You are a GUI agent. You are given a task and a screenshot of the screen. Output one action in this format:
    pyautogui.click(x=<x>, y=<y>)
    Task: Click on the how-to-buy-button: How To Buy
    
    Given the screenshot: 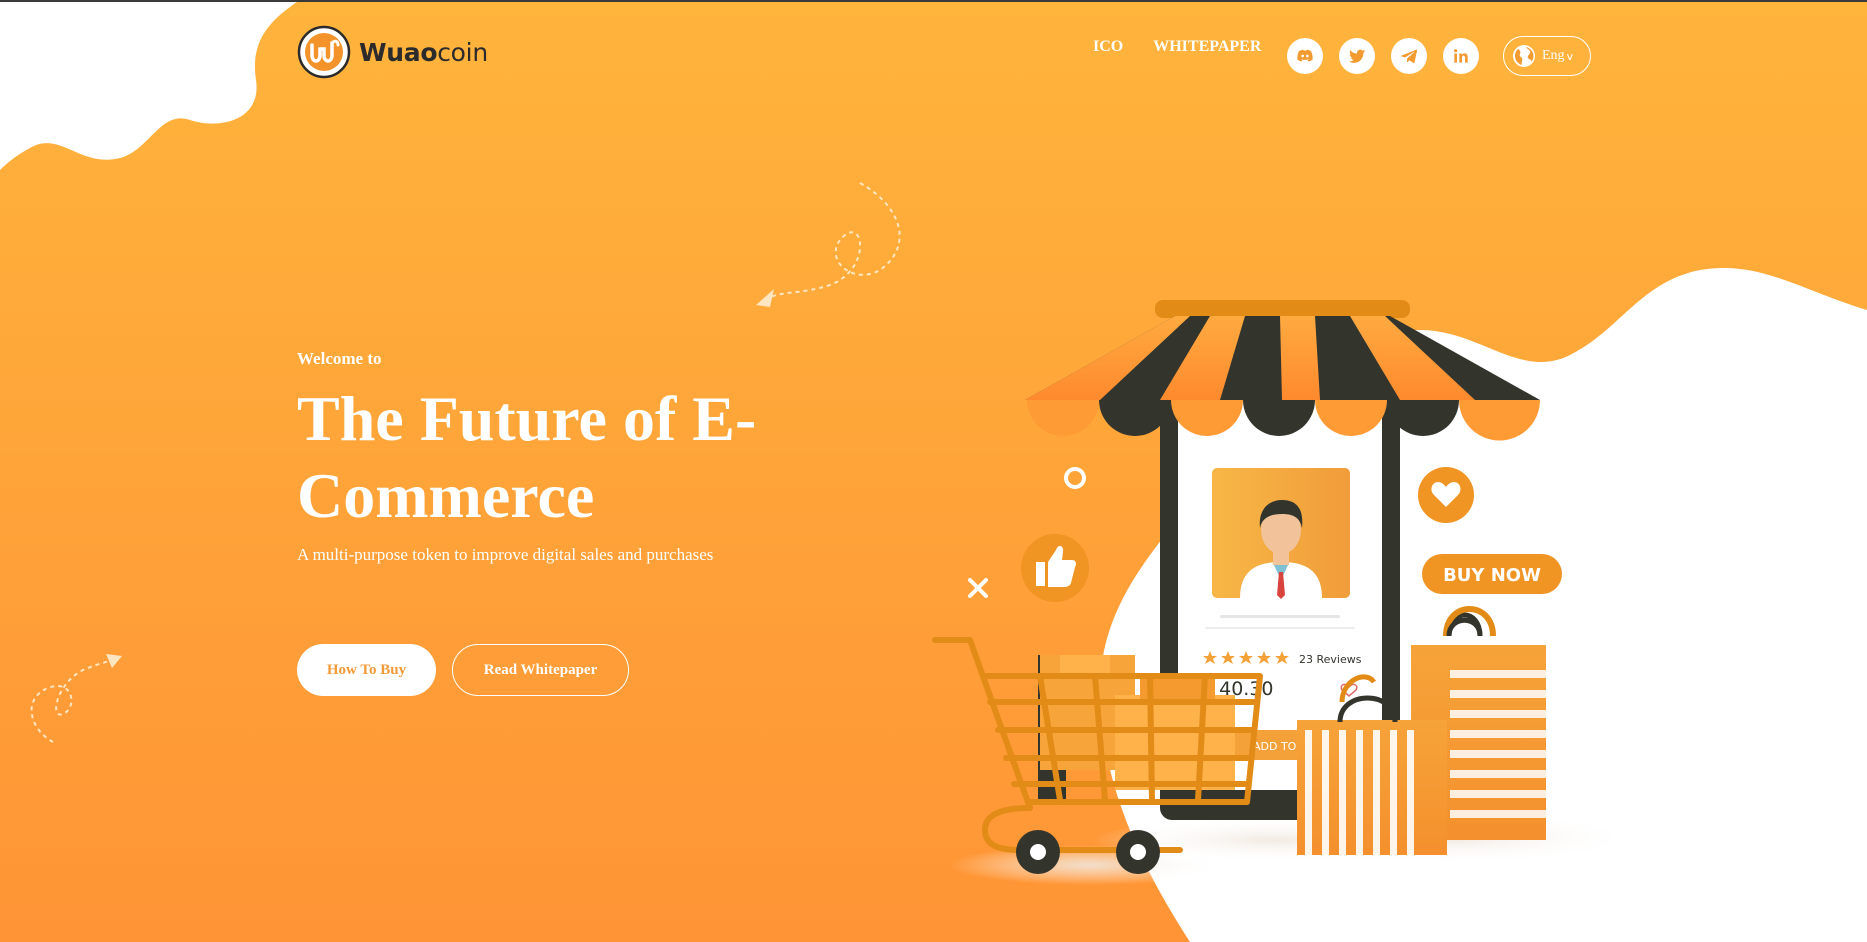 What is the action you would take?
    pyautogui.click(x=366, y=670)
    